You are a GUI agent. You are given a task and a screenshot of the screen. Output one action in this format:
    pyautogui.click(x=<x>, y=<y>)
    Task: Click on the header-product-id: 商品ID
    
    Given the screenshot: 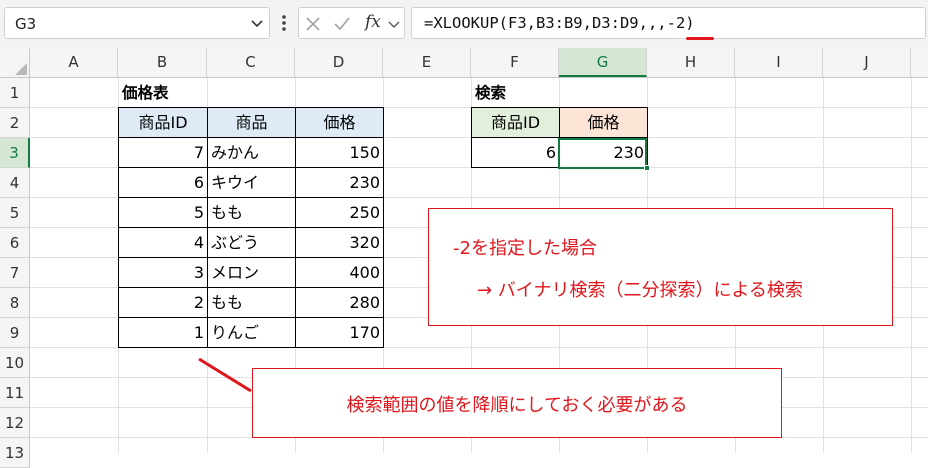 What is the action you would take?
    pyautogui.click(x=163, y=123)
    